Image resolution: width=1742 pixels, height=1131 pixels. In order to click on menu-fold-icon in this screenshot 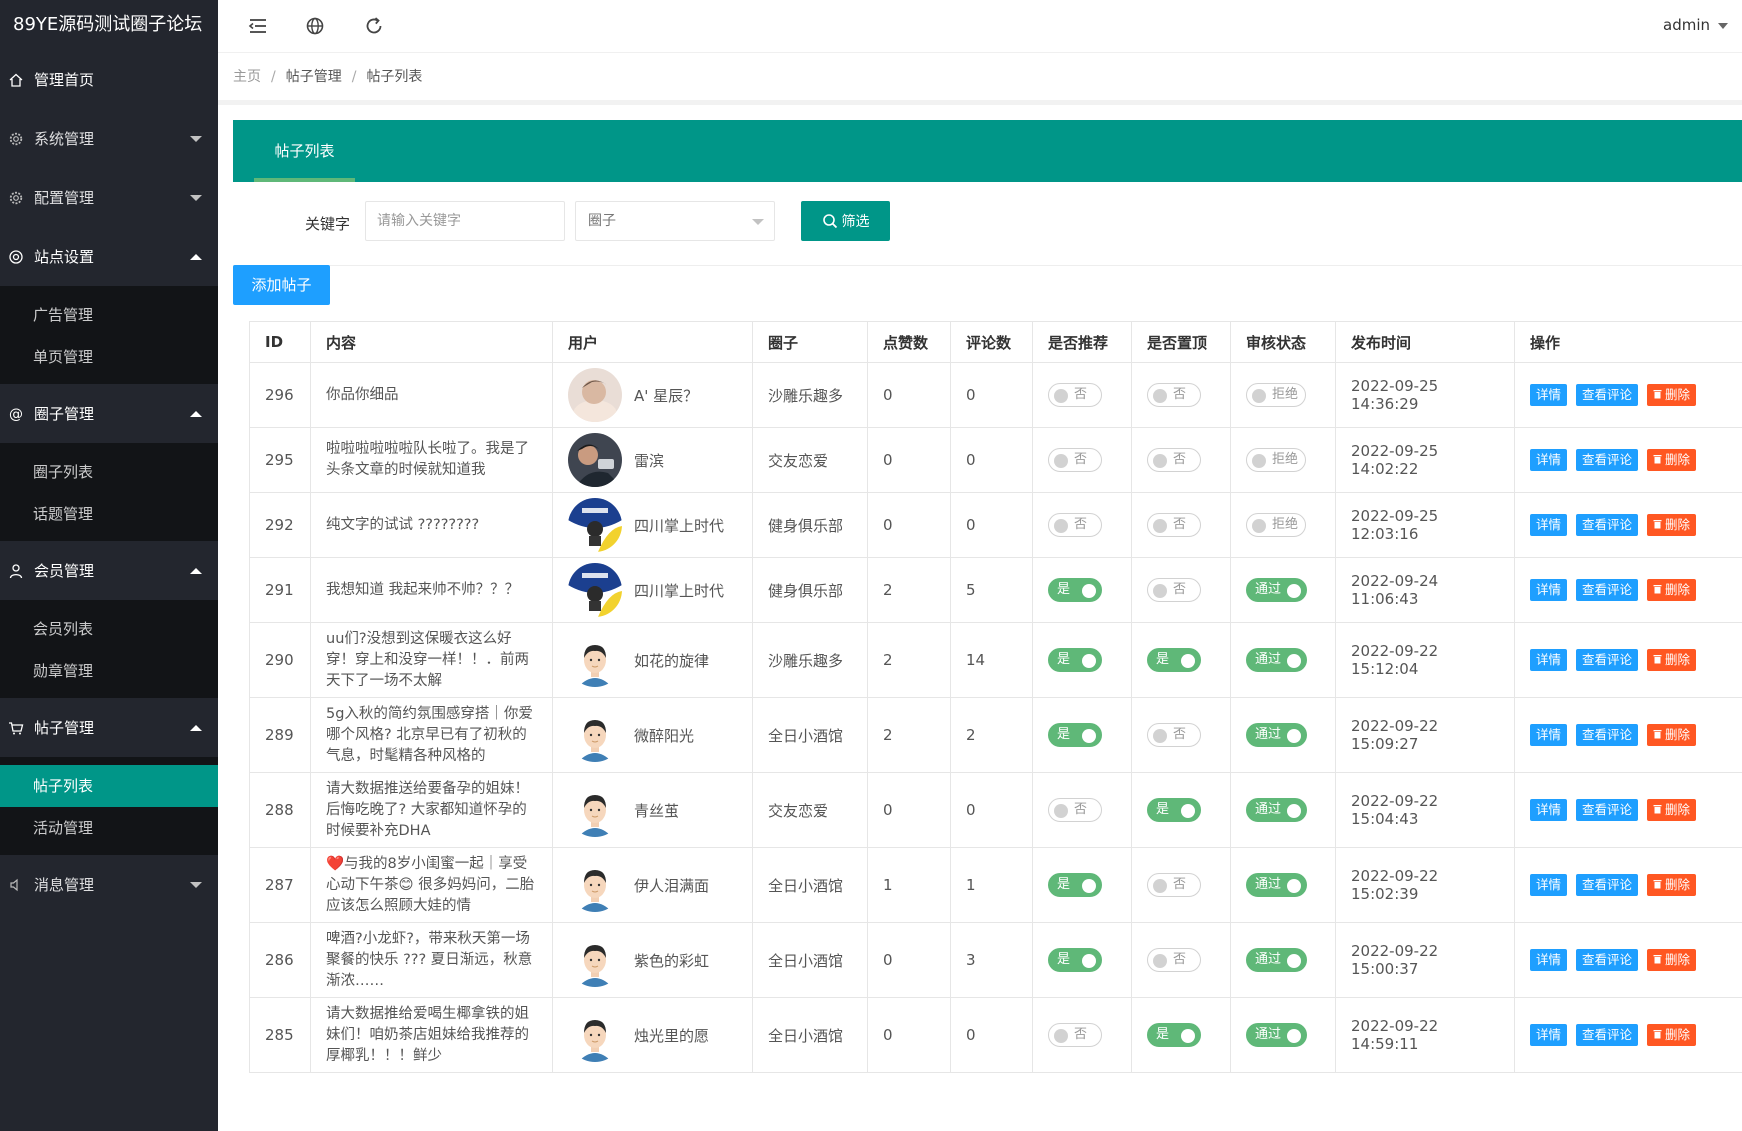, I will do `click(258, 26)`.